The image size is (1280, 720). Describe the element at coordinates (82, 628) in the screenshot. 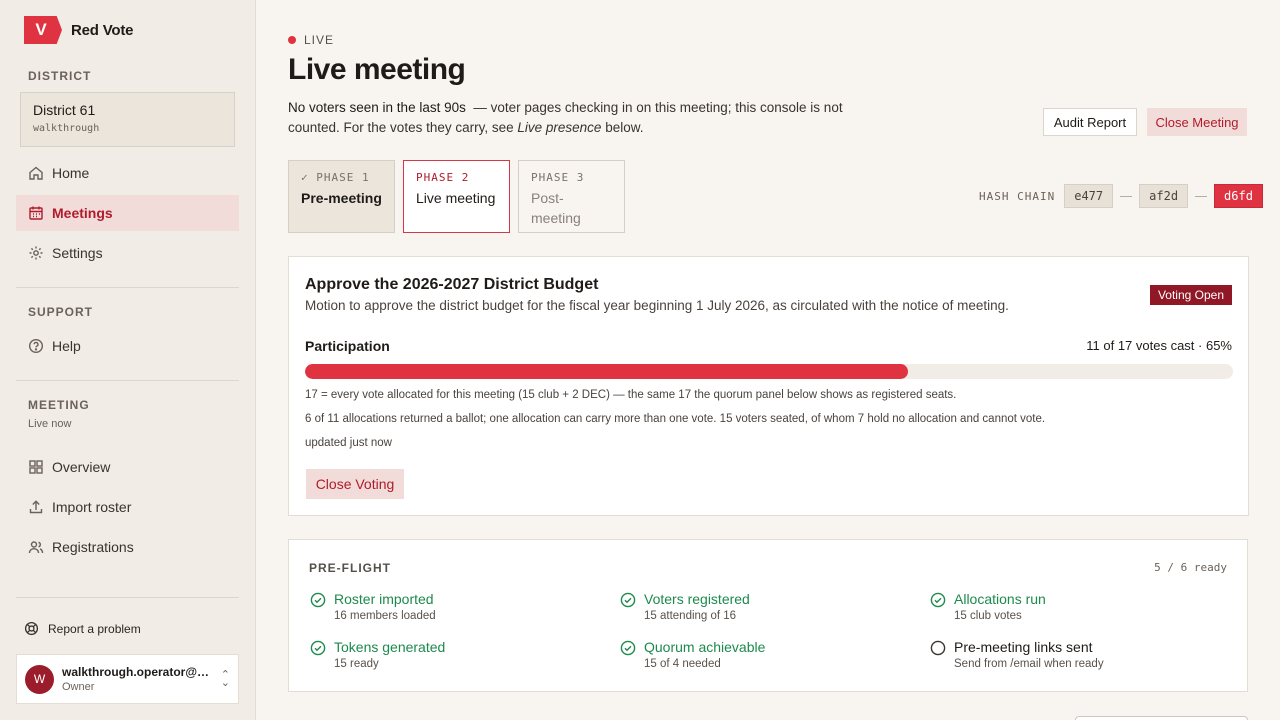

I see `report-problem-link: Report a problem` at that location.